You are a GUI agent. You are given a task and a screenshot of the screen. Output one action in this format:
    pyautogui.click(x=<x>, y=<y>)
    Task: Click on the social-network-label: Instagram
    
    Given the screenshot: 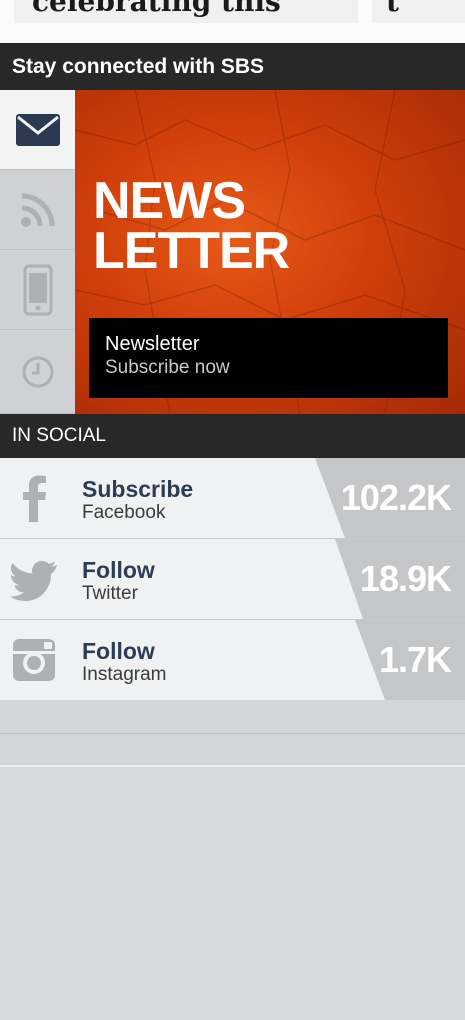 What is the action you would take?
    pyautogui.click(x=124, y=674)
    